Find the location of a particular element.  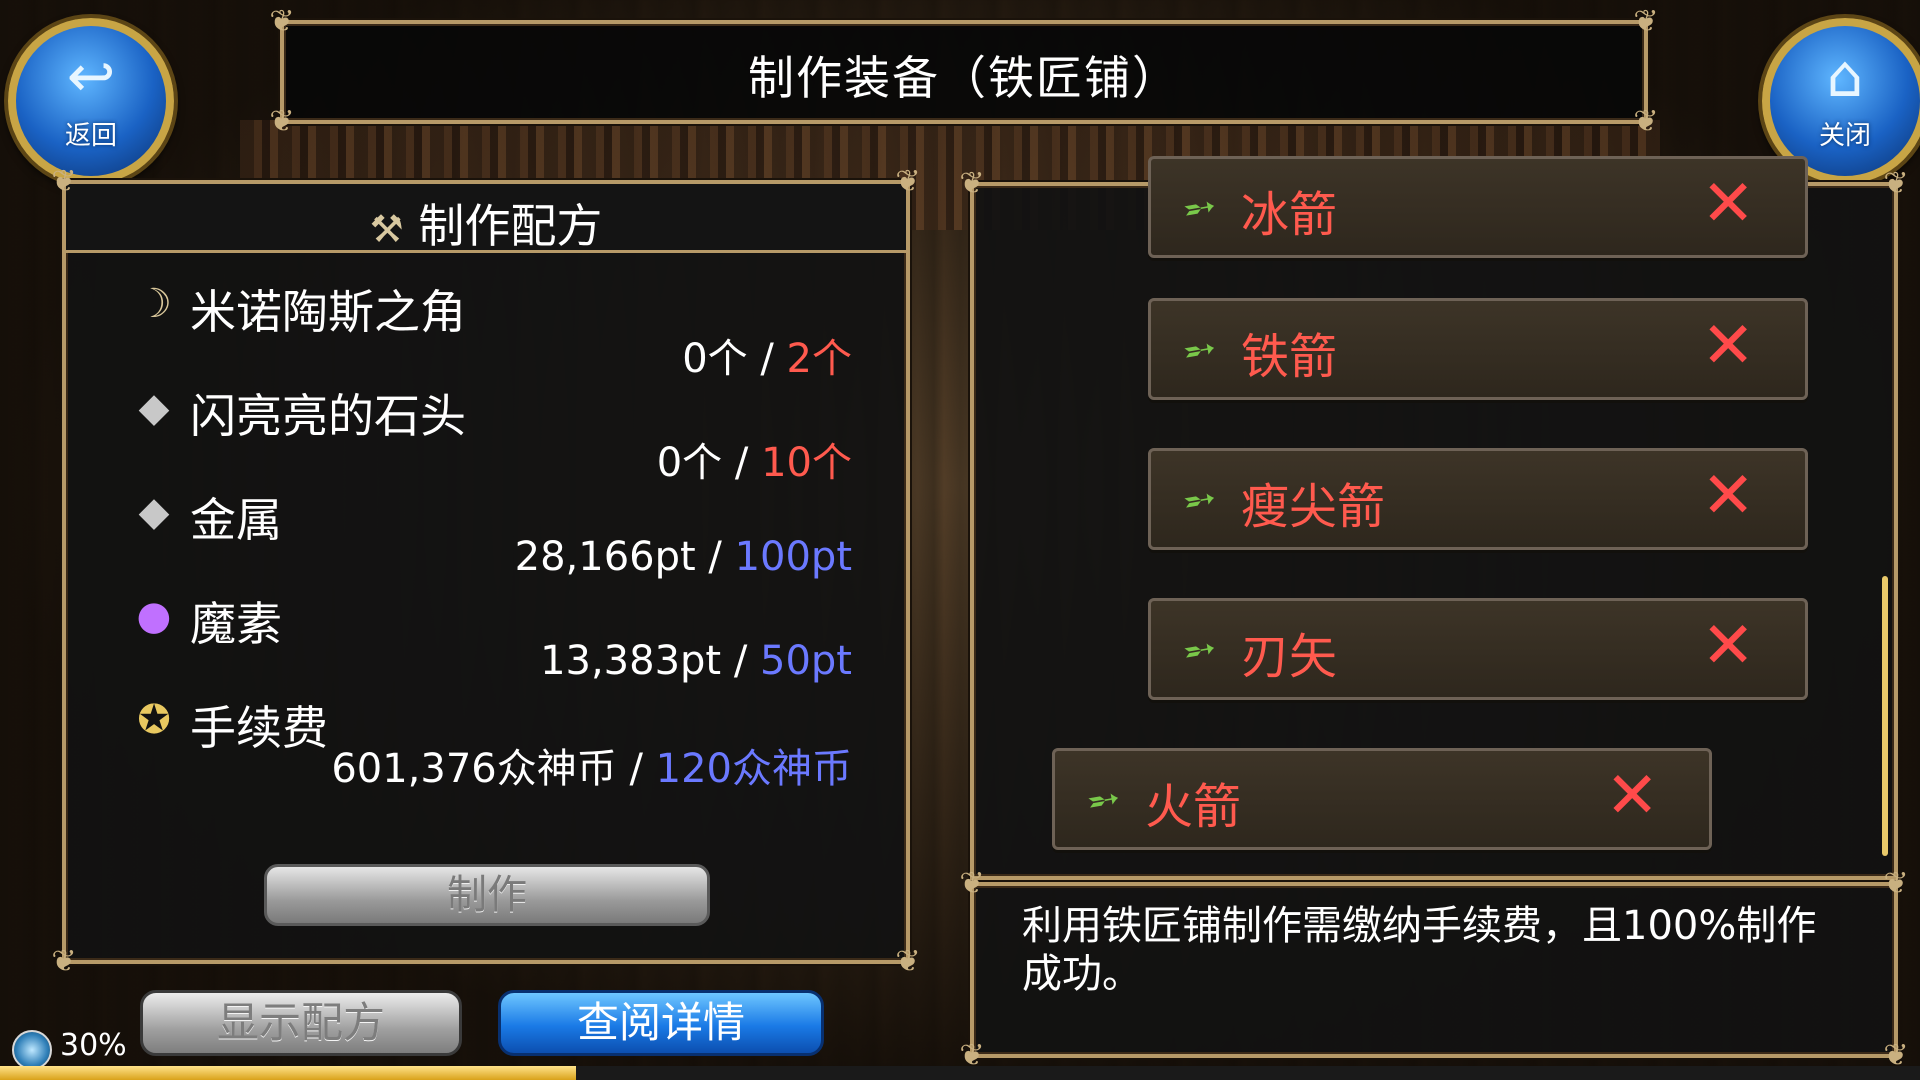

recipe-header: ⚒ 制作配方 is located at coordinates (486, 218).